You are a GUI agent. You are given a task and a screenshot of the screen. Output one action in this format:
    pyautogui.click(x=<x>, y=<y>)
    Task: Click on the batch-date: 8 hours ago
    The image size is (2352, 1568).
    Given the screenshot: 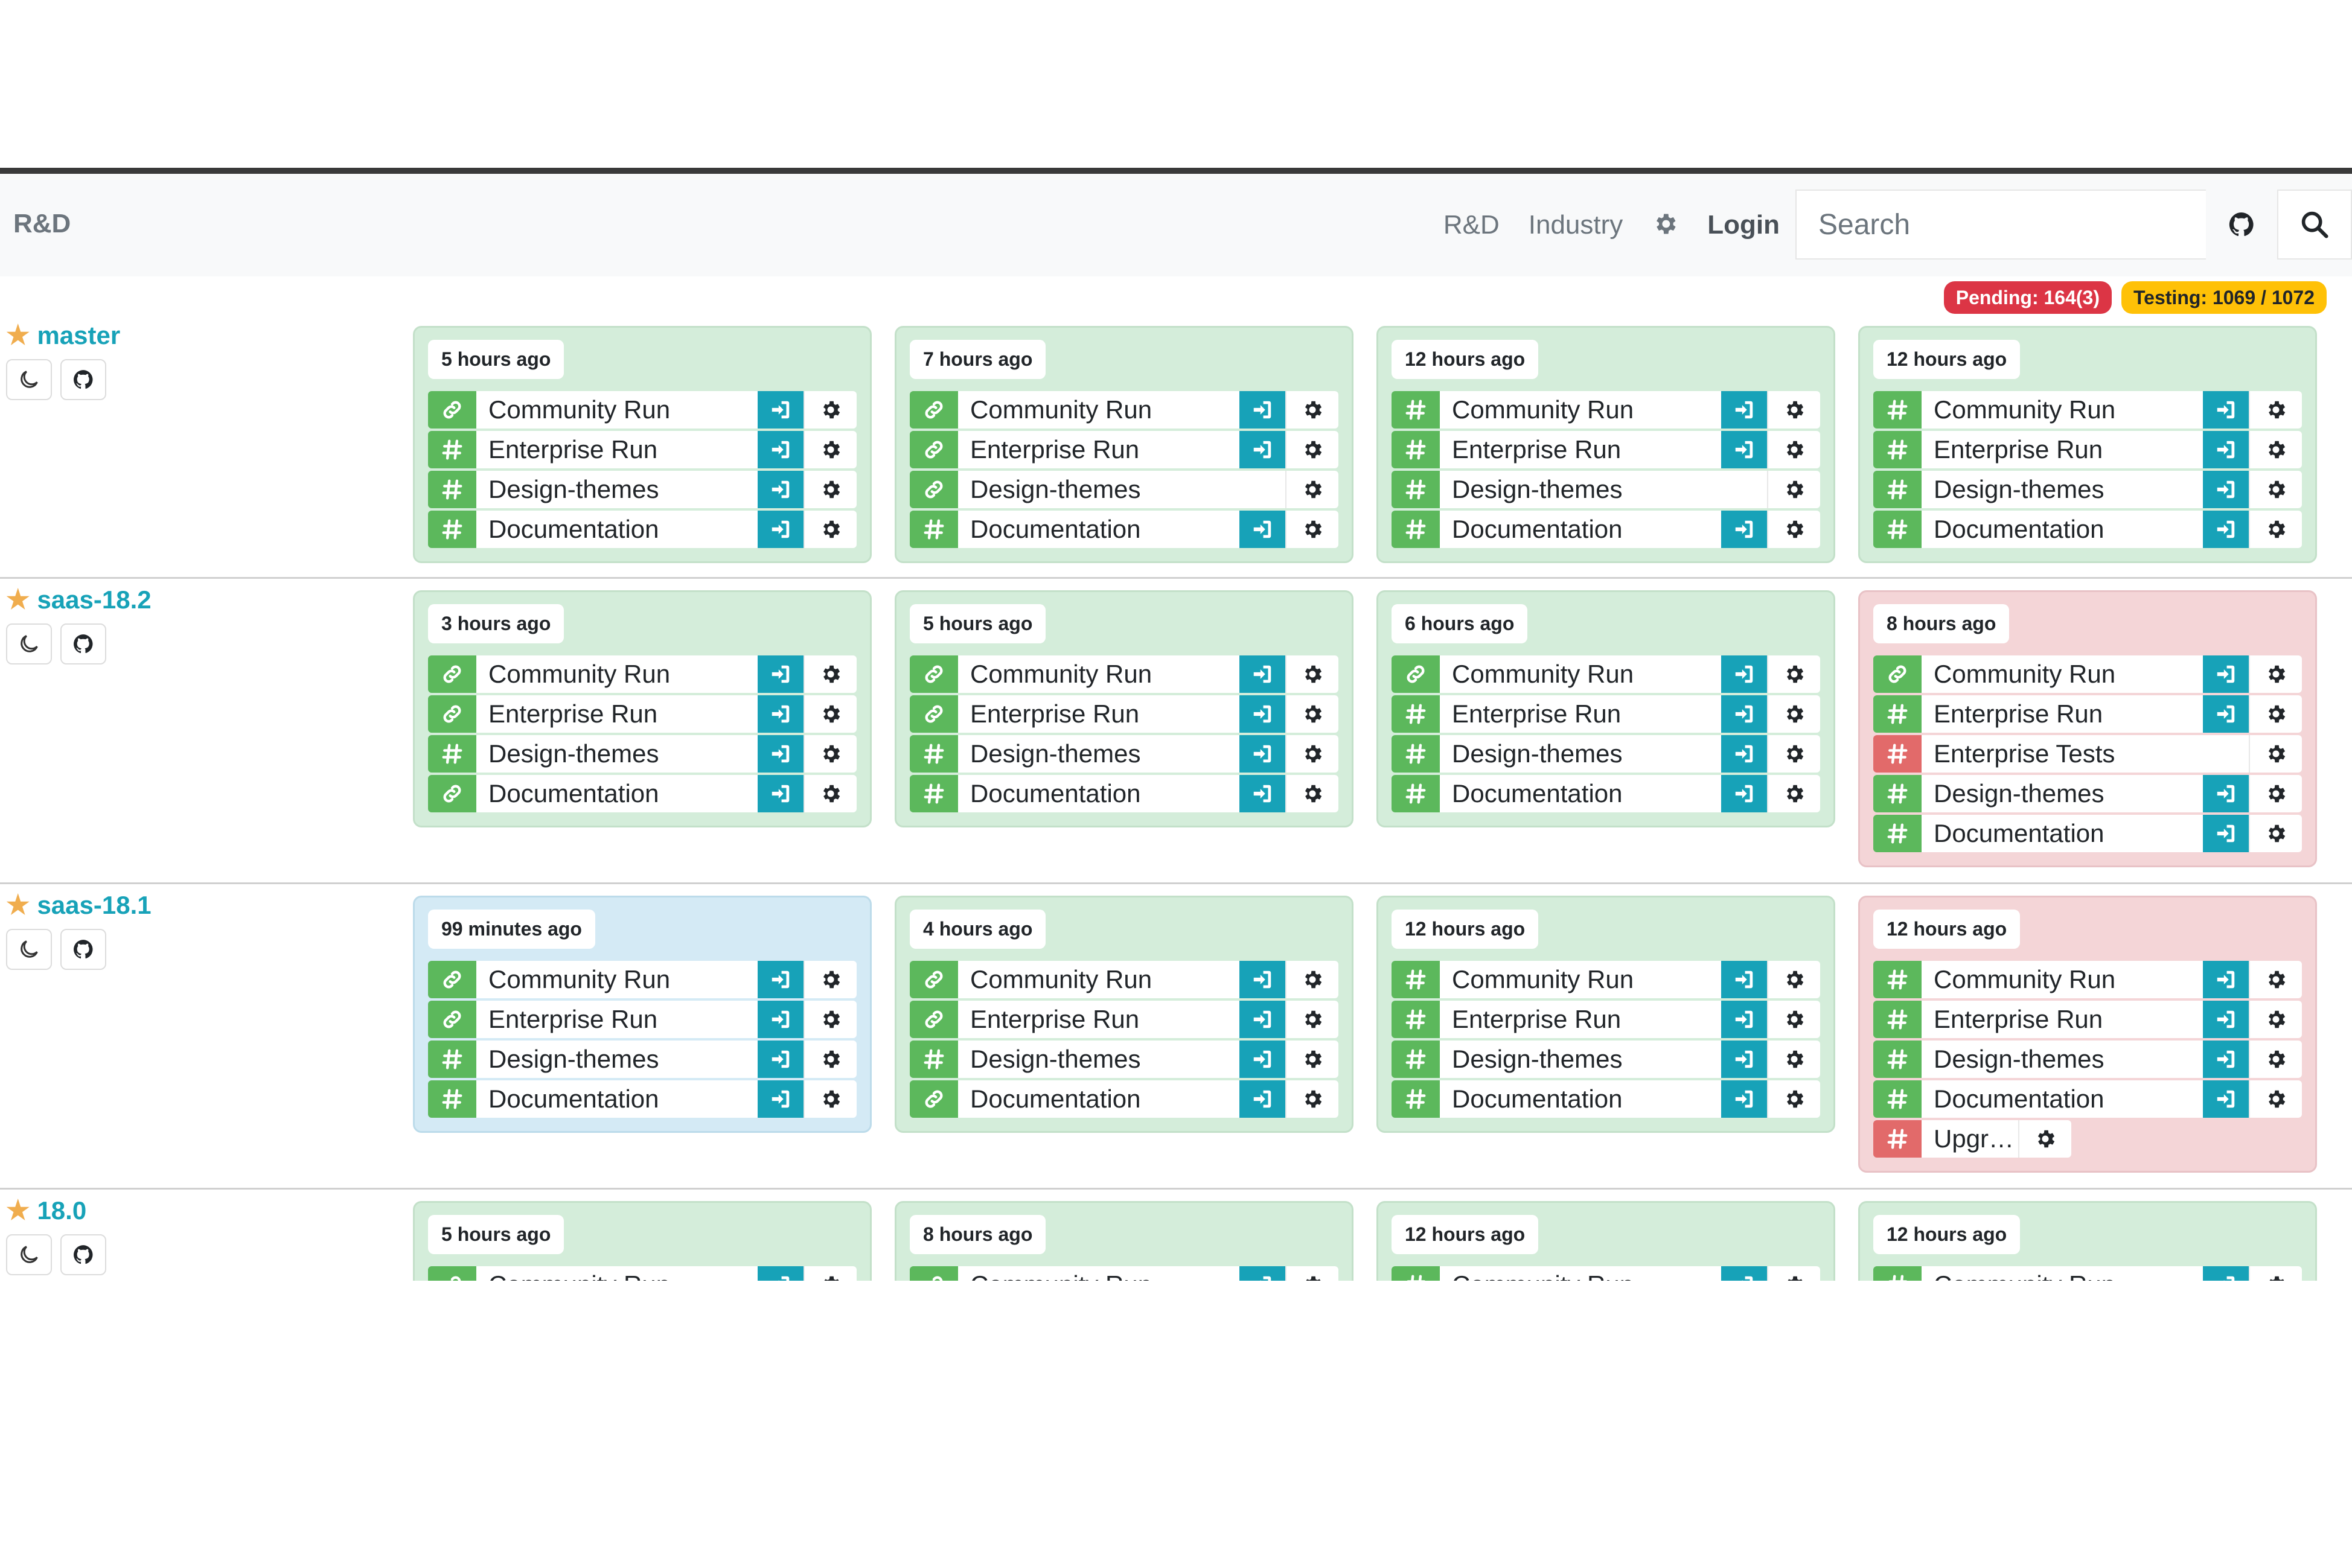 What is the action you would take?
    pyautogui.click(x=1941, y=623)
    